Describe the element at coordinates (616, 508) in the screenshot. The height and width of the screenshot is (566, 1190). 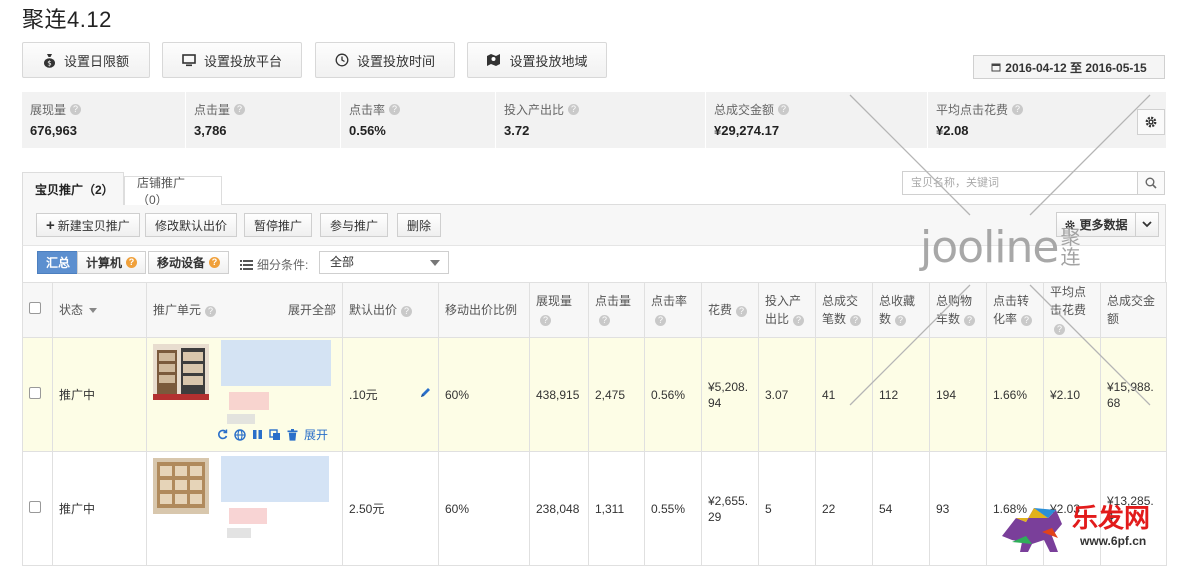
I see `row-clicks: 1,311` at that location.